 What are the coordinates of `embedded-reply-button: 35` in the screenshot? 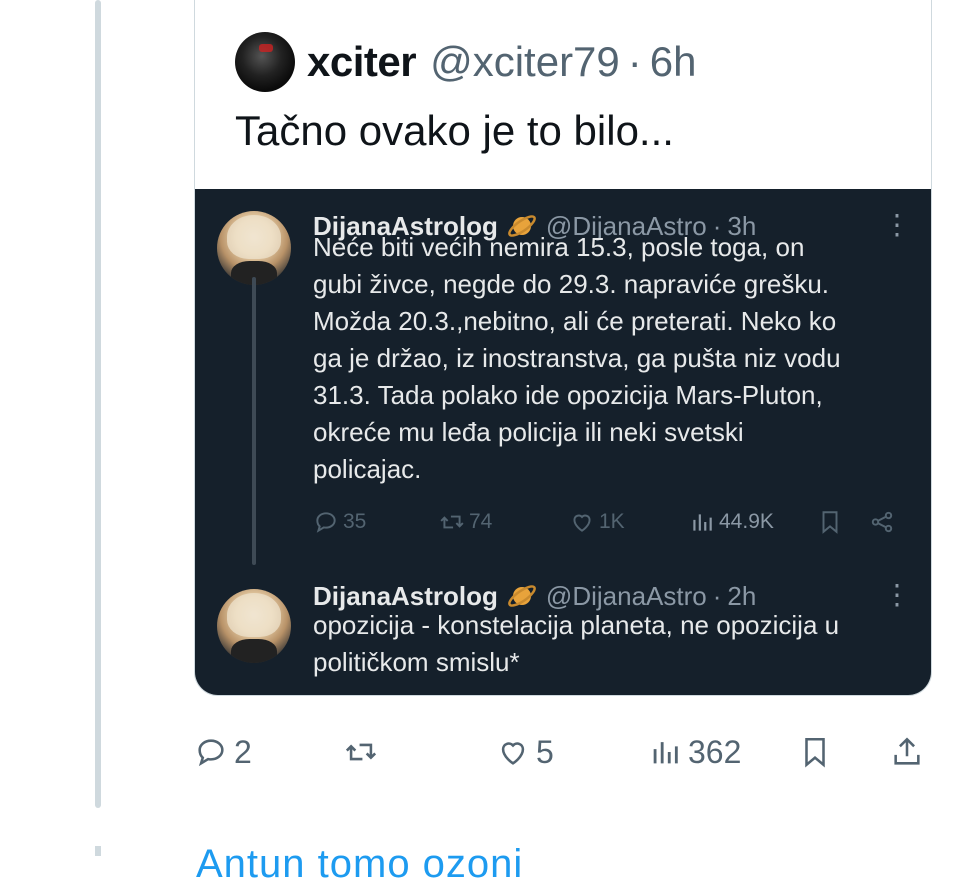 It's located at (376, 522).